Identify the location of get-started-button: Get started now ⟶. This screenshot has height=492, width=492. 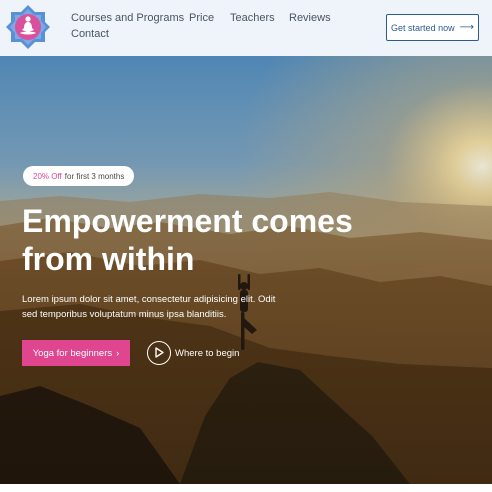
(432, 27).